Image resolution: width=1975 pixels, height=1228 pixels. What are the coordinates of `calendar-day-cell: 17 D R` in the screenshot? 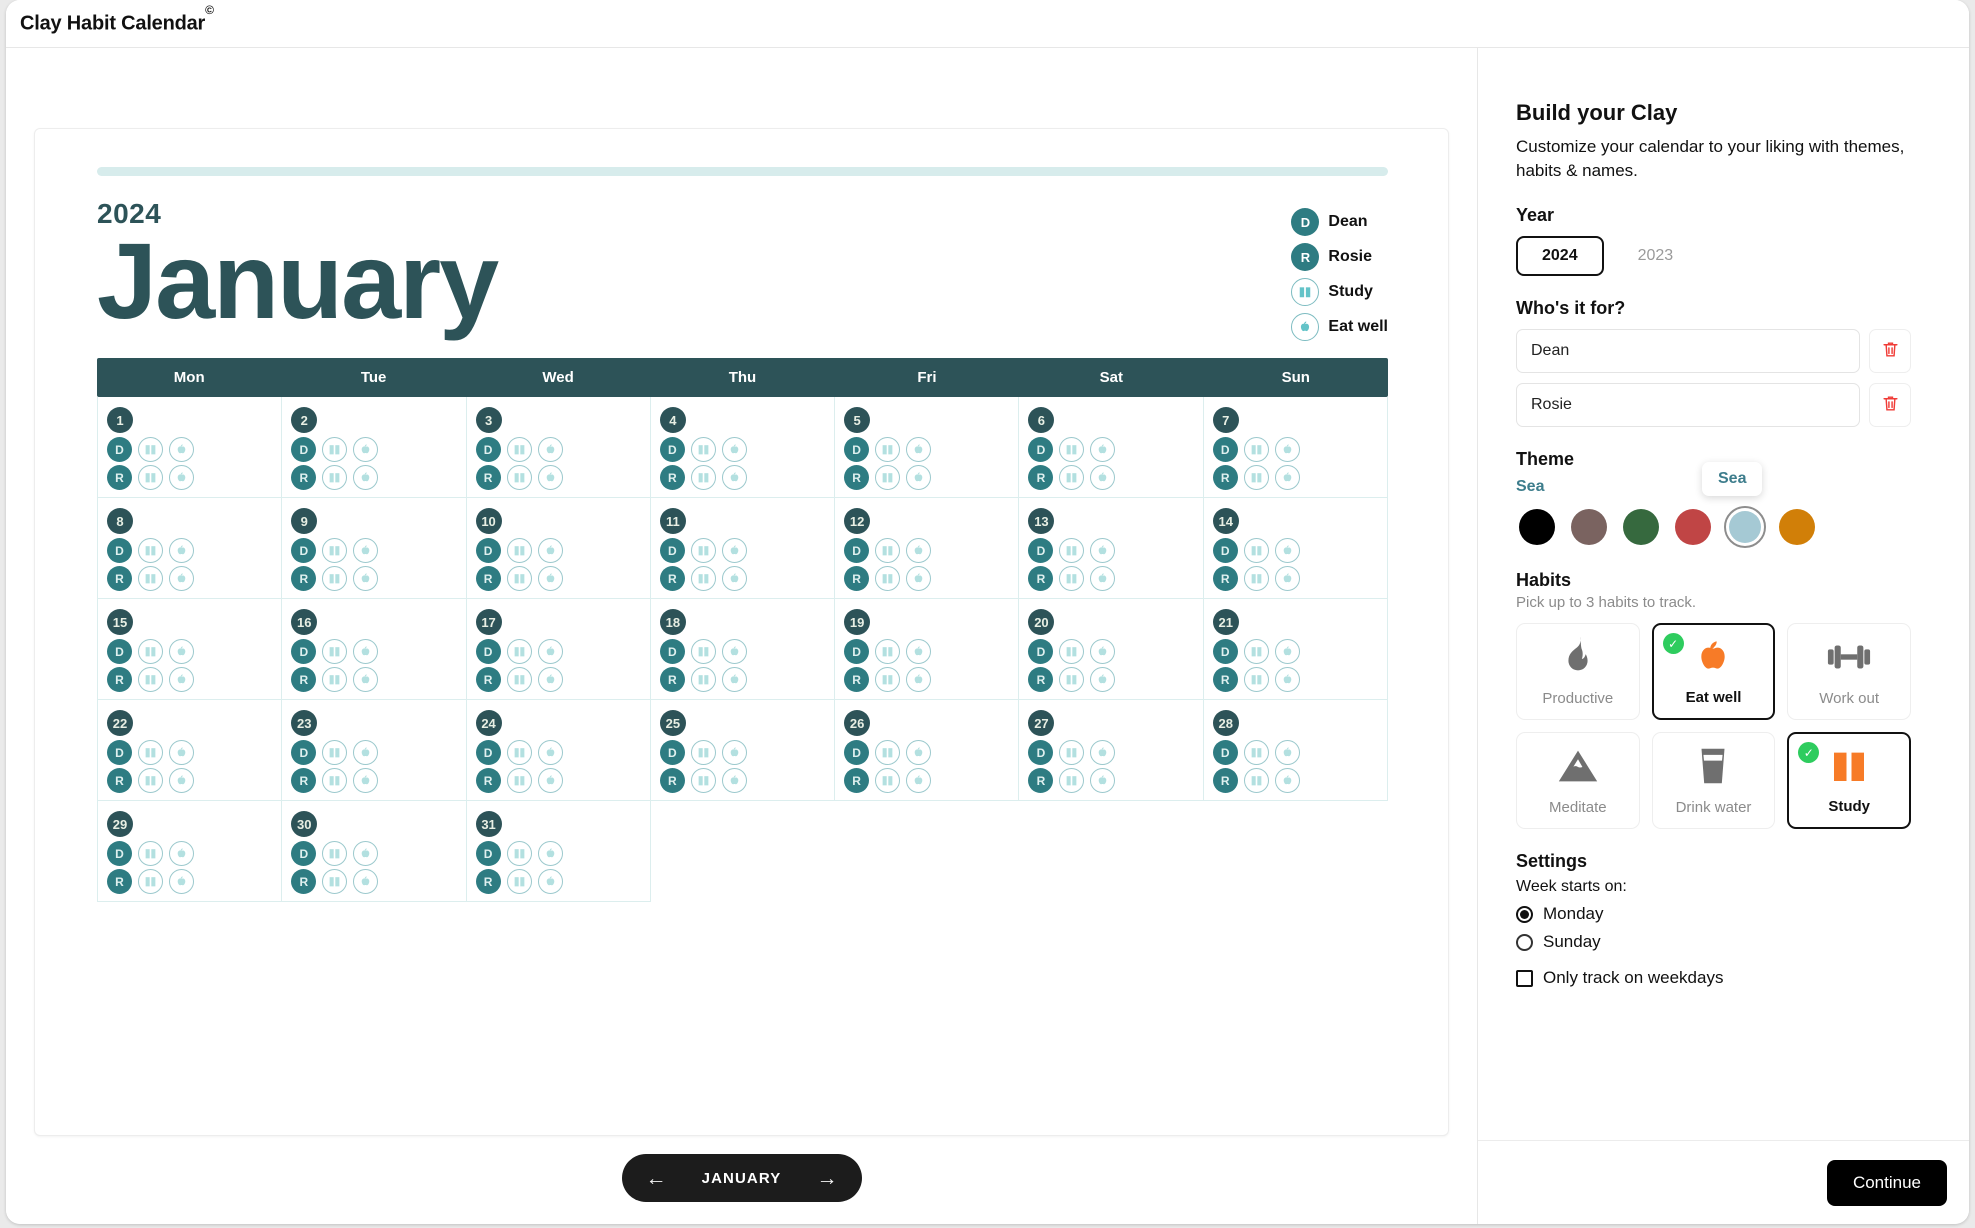 It's located at (558, 649).